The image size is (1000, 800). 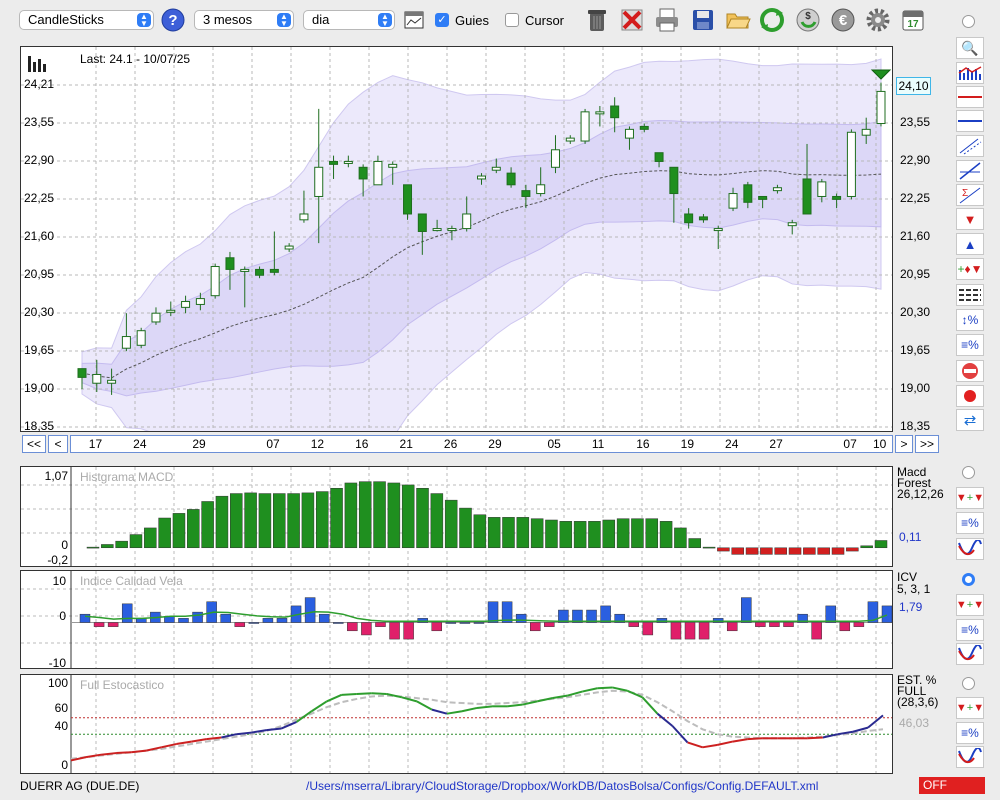 What do you see at coordinates (512, 20) in the screenshot?
I see `cursor-checkbox` at bounding box center [512, 20].